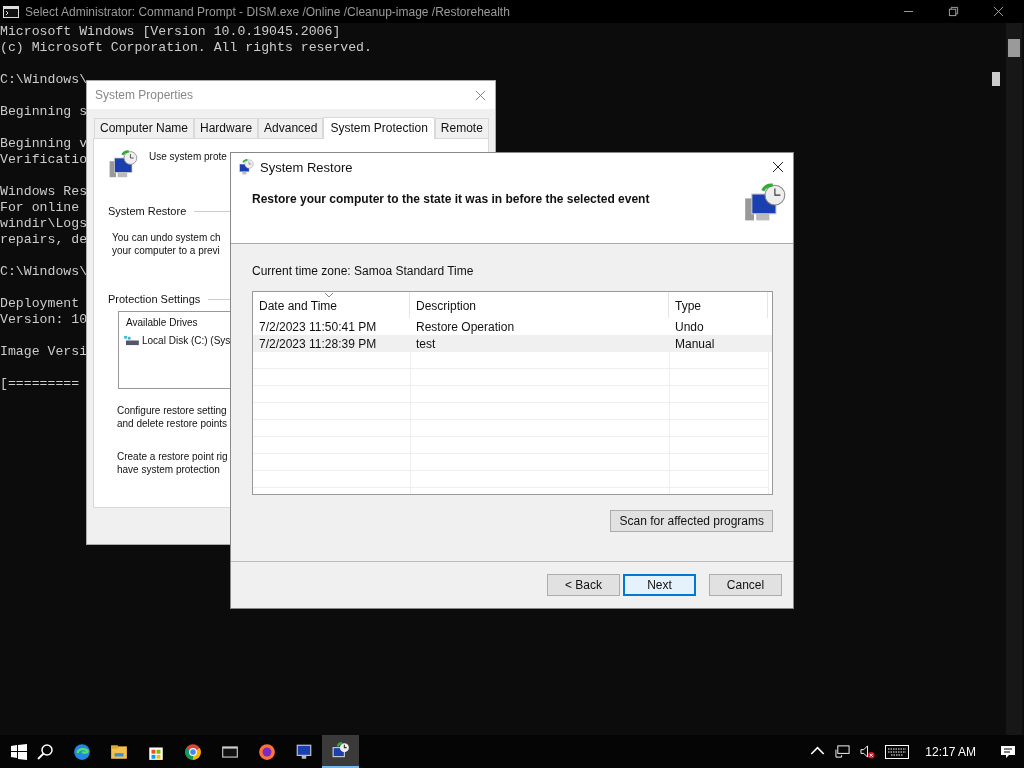 Image resolution: width=1024 pixels, height=768 pixels. Describe the element at coordinates (950, 751) in the screenshot. I see `clock: 12:17 AM` at that location.